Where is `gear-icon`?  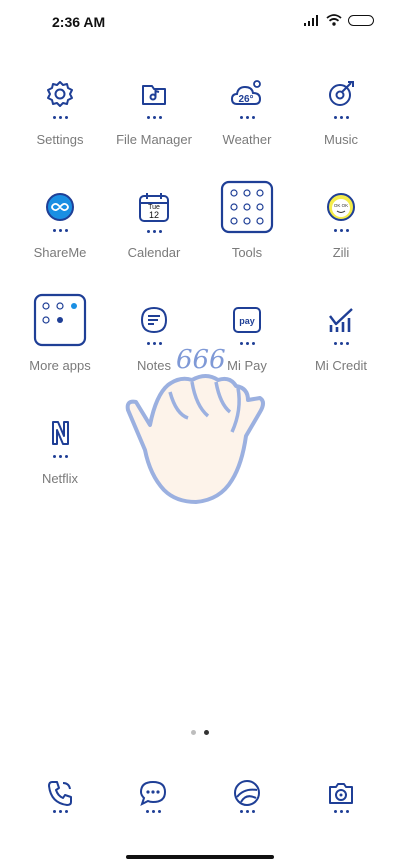 gear-icon is located at coordinates (60, 94).